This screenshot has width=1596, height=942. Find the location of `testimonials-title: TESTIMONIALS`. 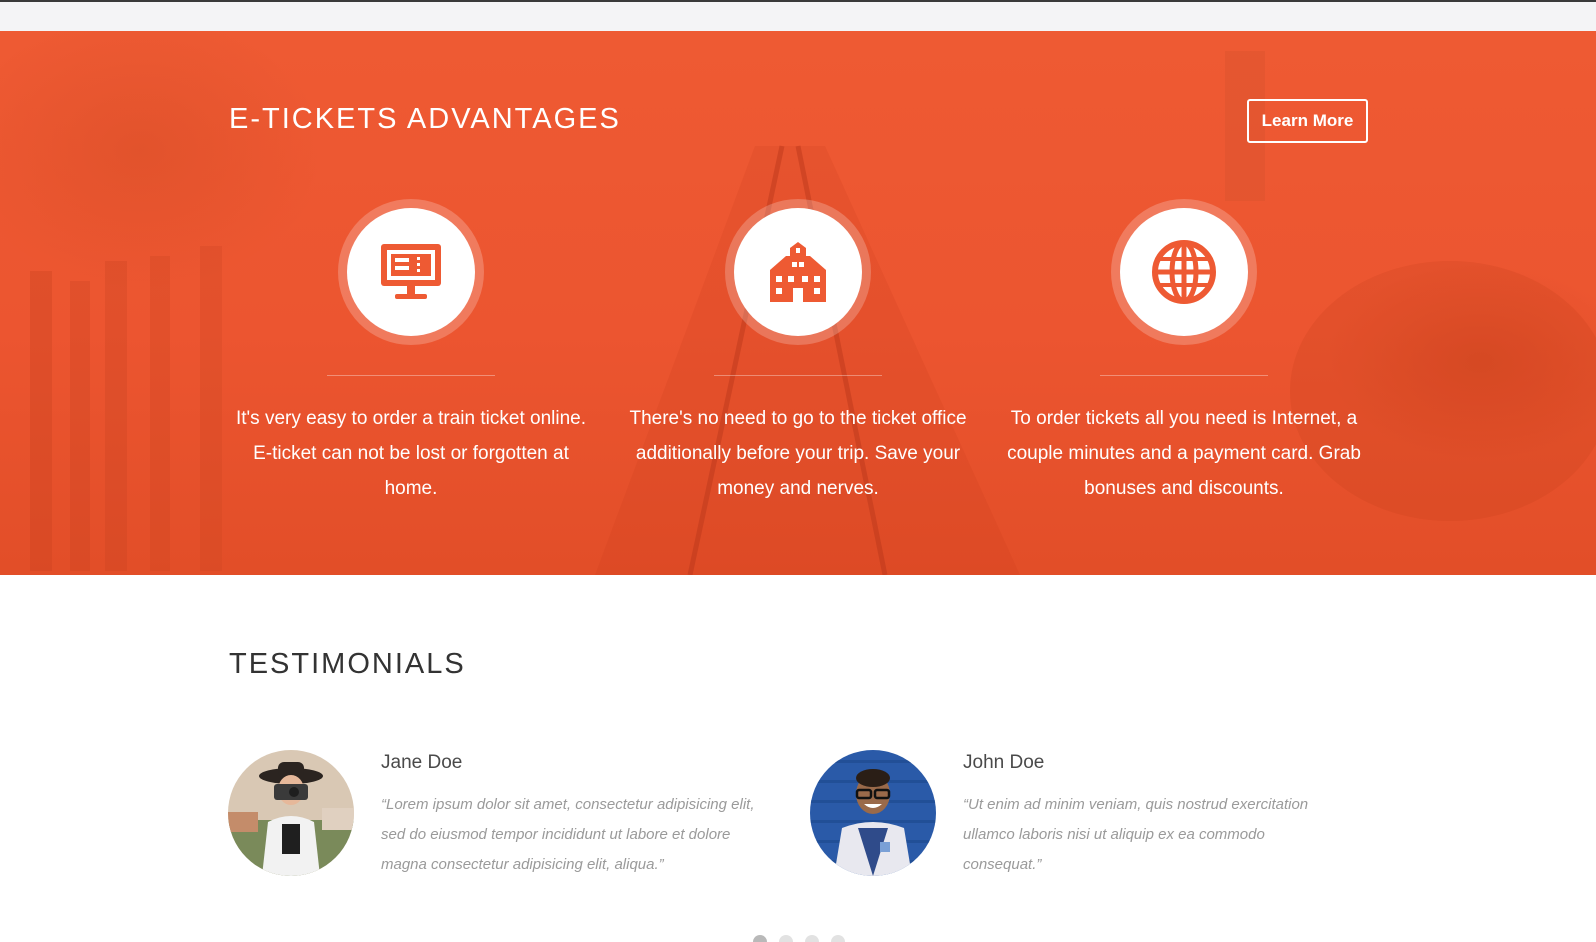

testimonials-title: TESTIMONIALS is located at coordinates (347, 664).